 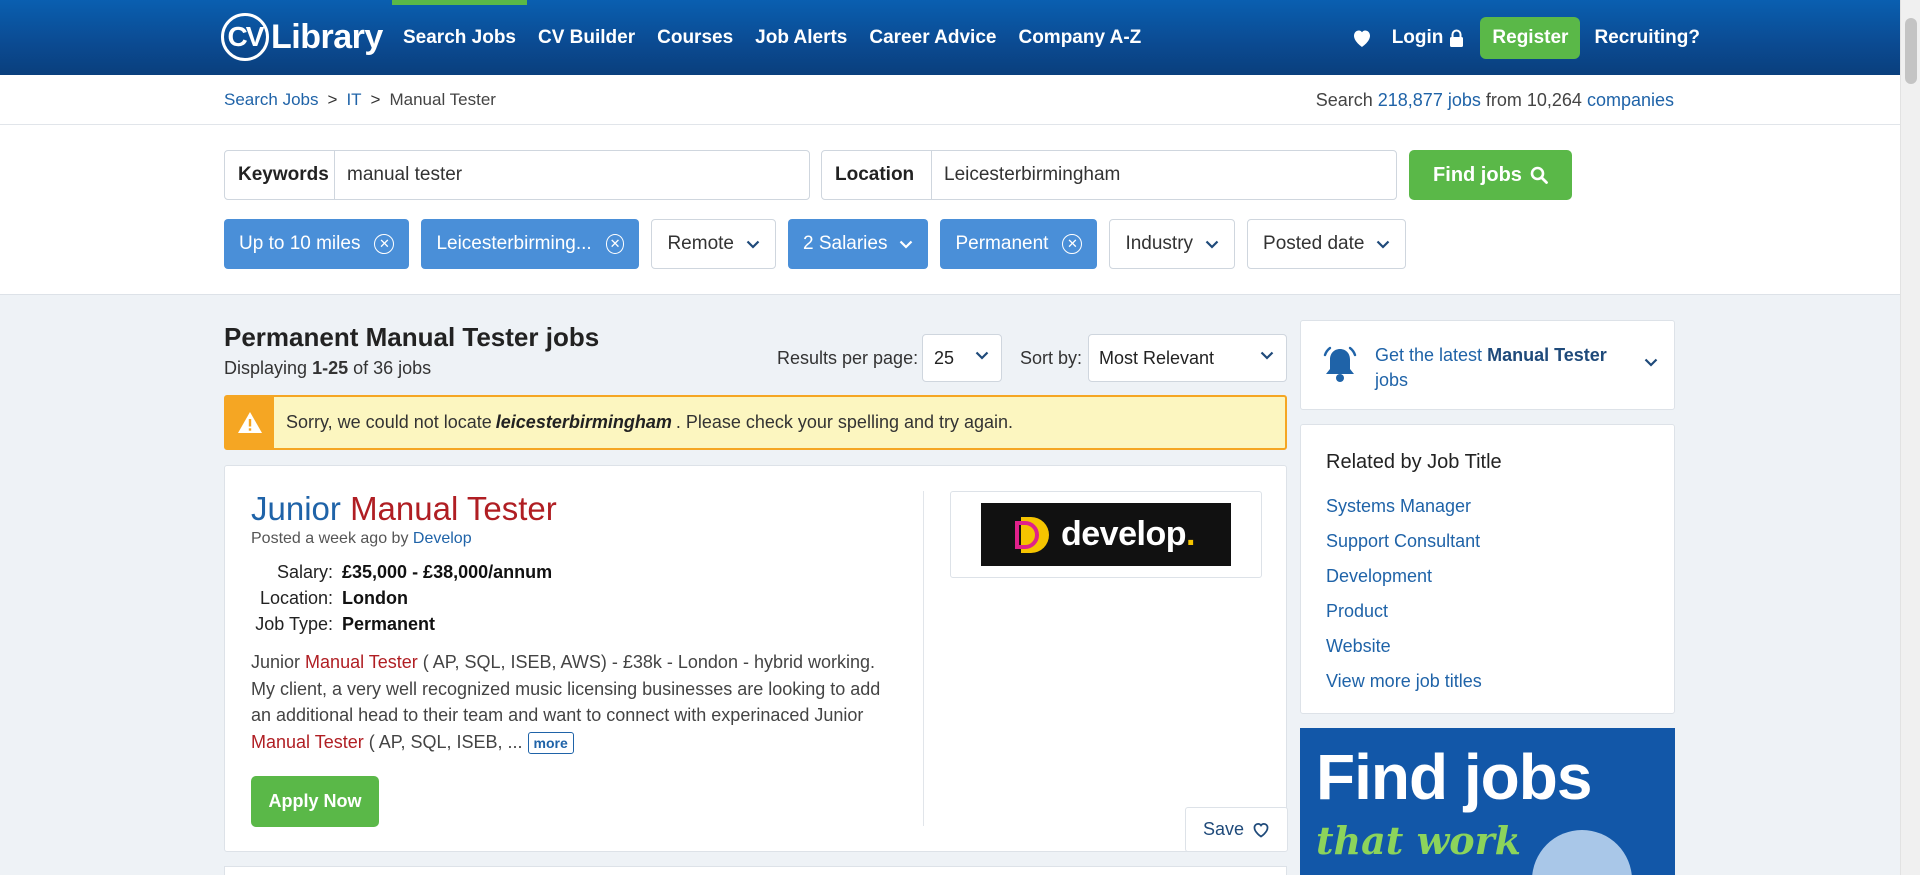 What do you see at coordinates (459, 37) in the screenshot?
I see `nav-search-jobs: Search Jobs` at bounding box center [459, 37].